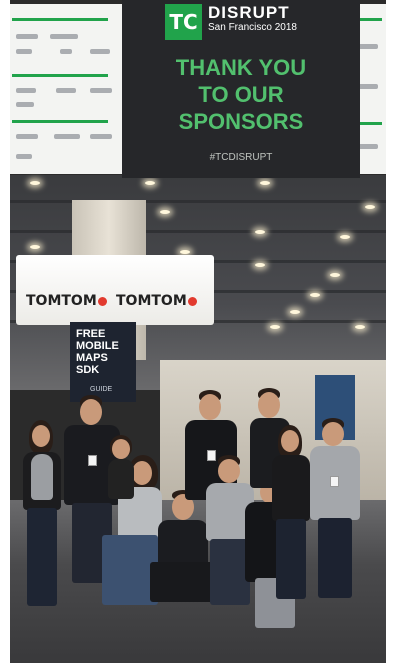 Image resolution: width=394 pixels, height=663 pixels. I want to click on techcrunch-logo: TC, so click(183, 22).